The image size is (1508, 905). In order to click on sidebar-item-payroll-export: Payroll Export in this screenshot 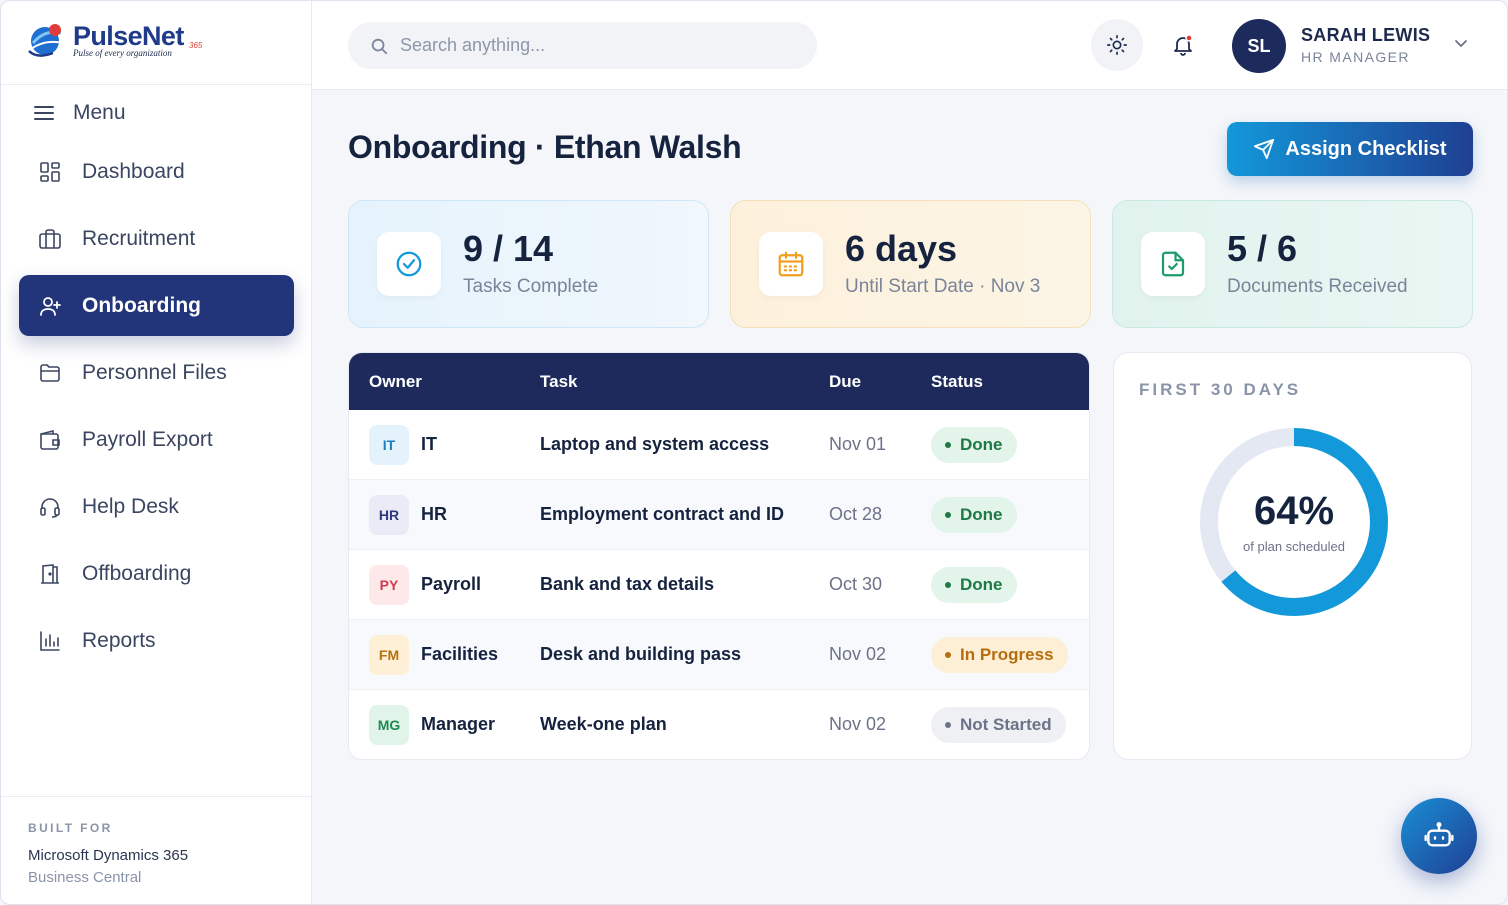, I will do `click(156, 439)`.